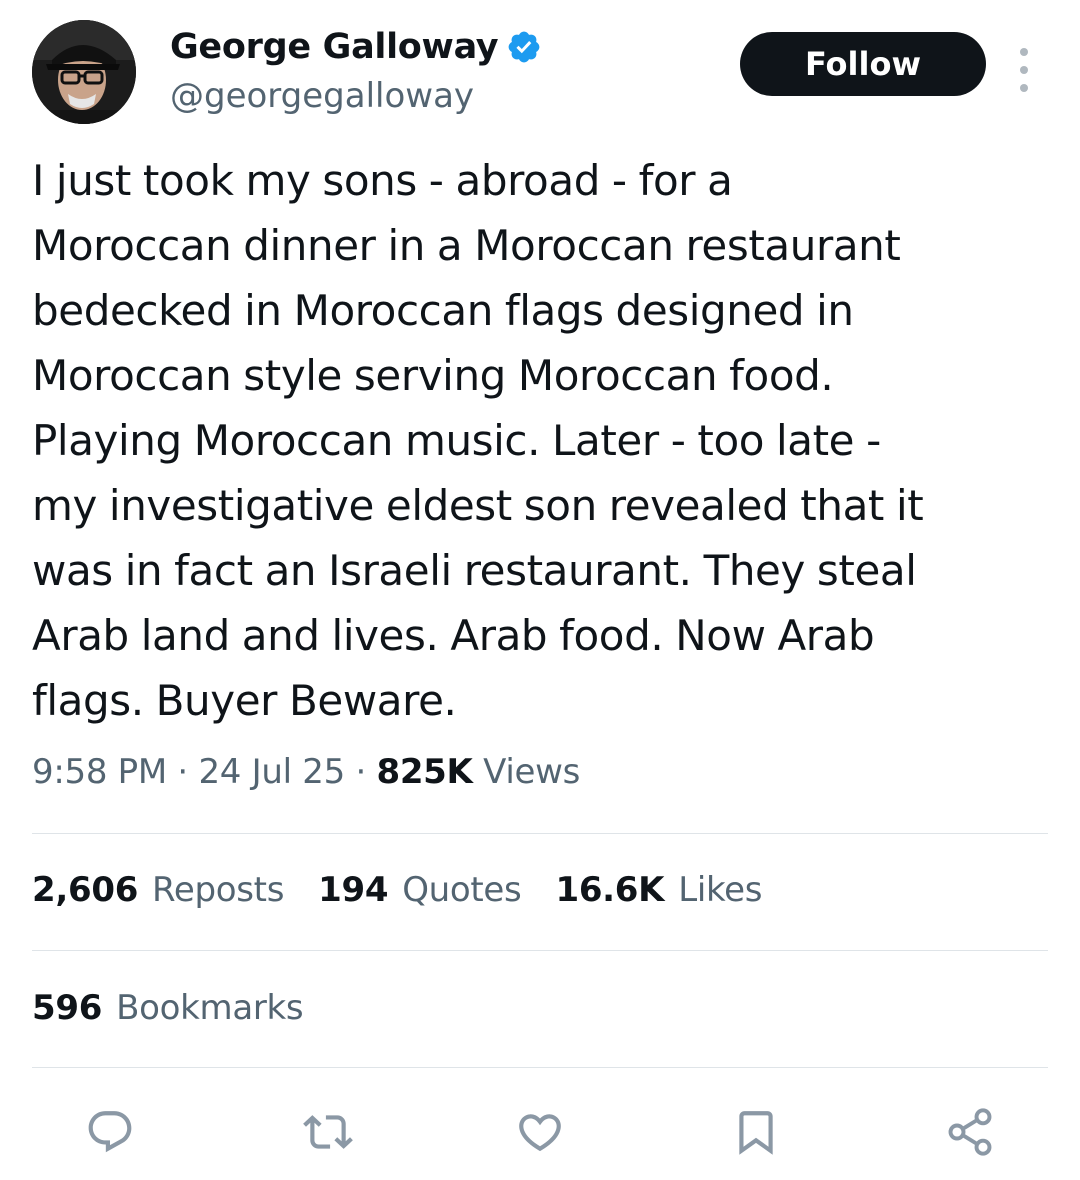  I want to click on reply-button, so click(110, 1132).